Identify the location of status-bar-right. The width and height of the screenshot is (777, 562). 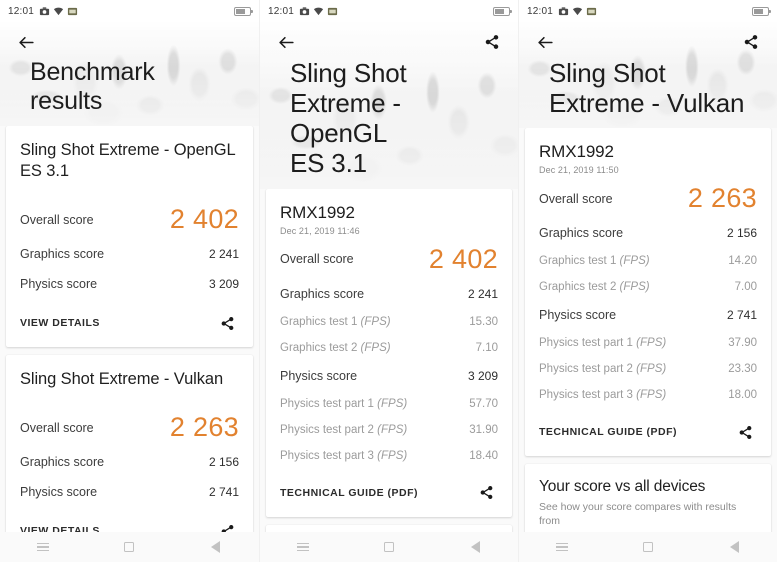
(761, 11).